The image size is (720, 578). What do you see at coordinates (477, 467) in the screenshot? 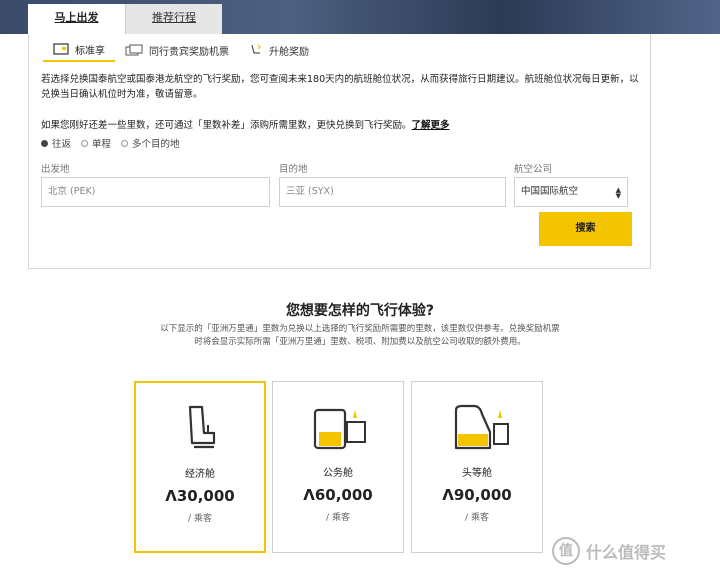
I see `cabin-card-first: 头等舱 Λ90,000 / 乘客` at bounding box center [477, 467].